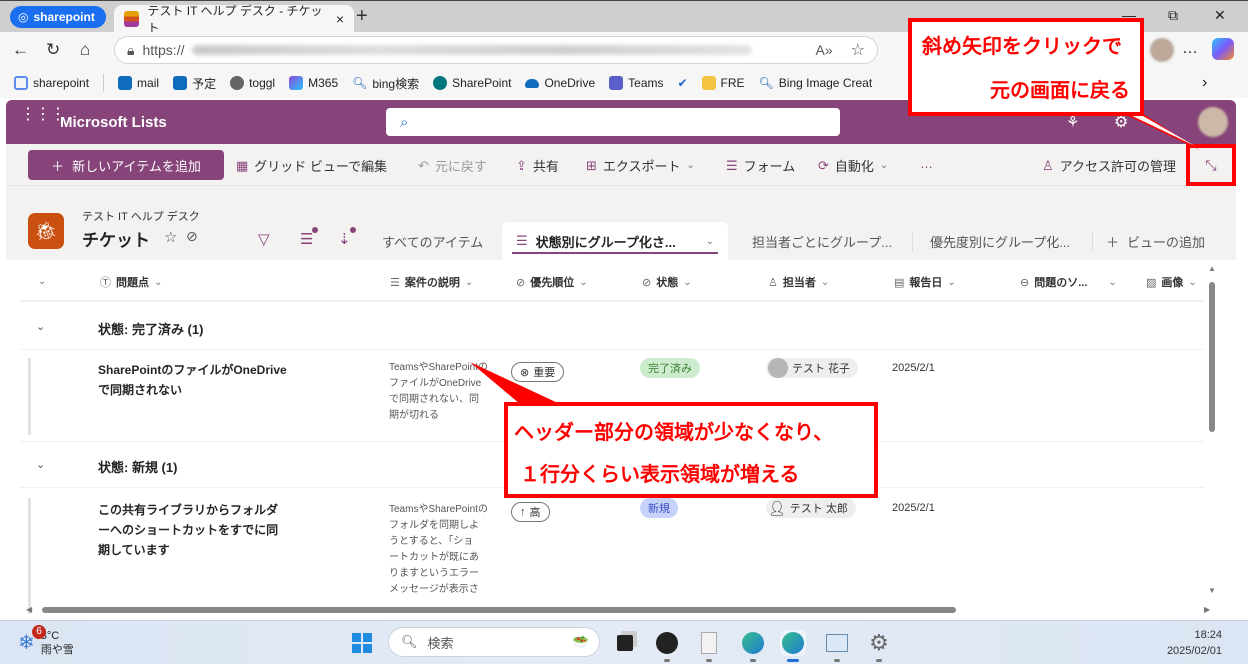 The image size is (1248, 664). What do you see at coordinates (1212, 434) in the screenshot?
I see `vertical-scrollbar: ▲ ▼` at bounding box center [1212, 434].